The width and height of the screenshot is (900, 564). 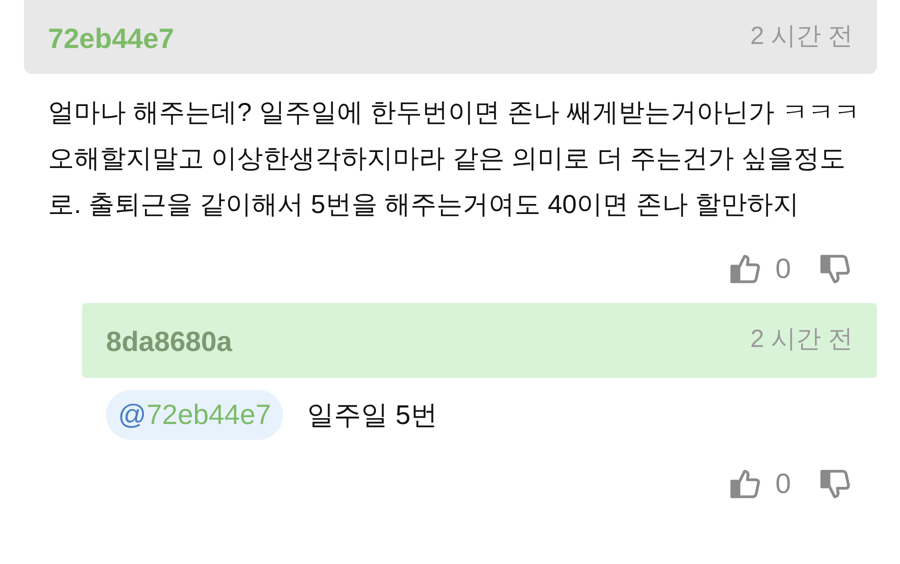 I want to click on author-name: 8da8680a, so click(x=169, y=342).